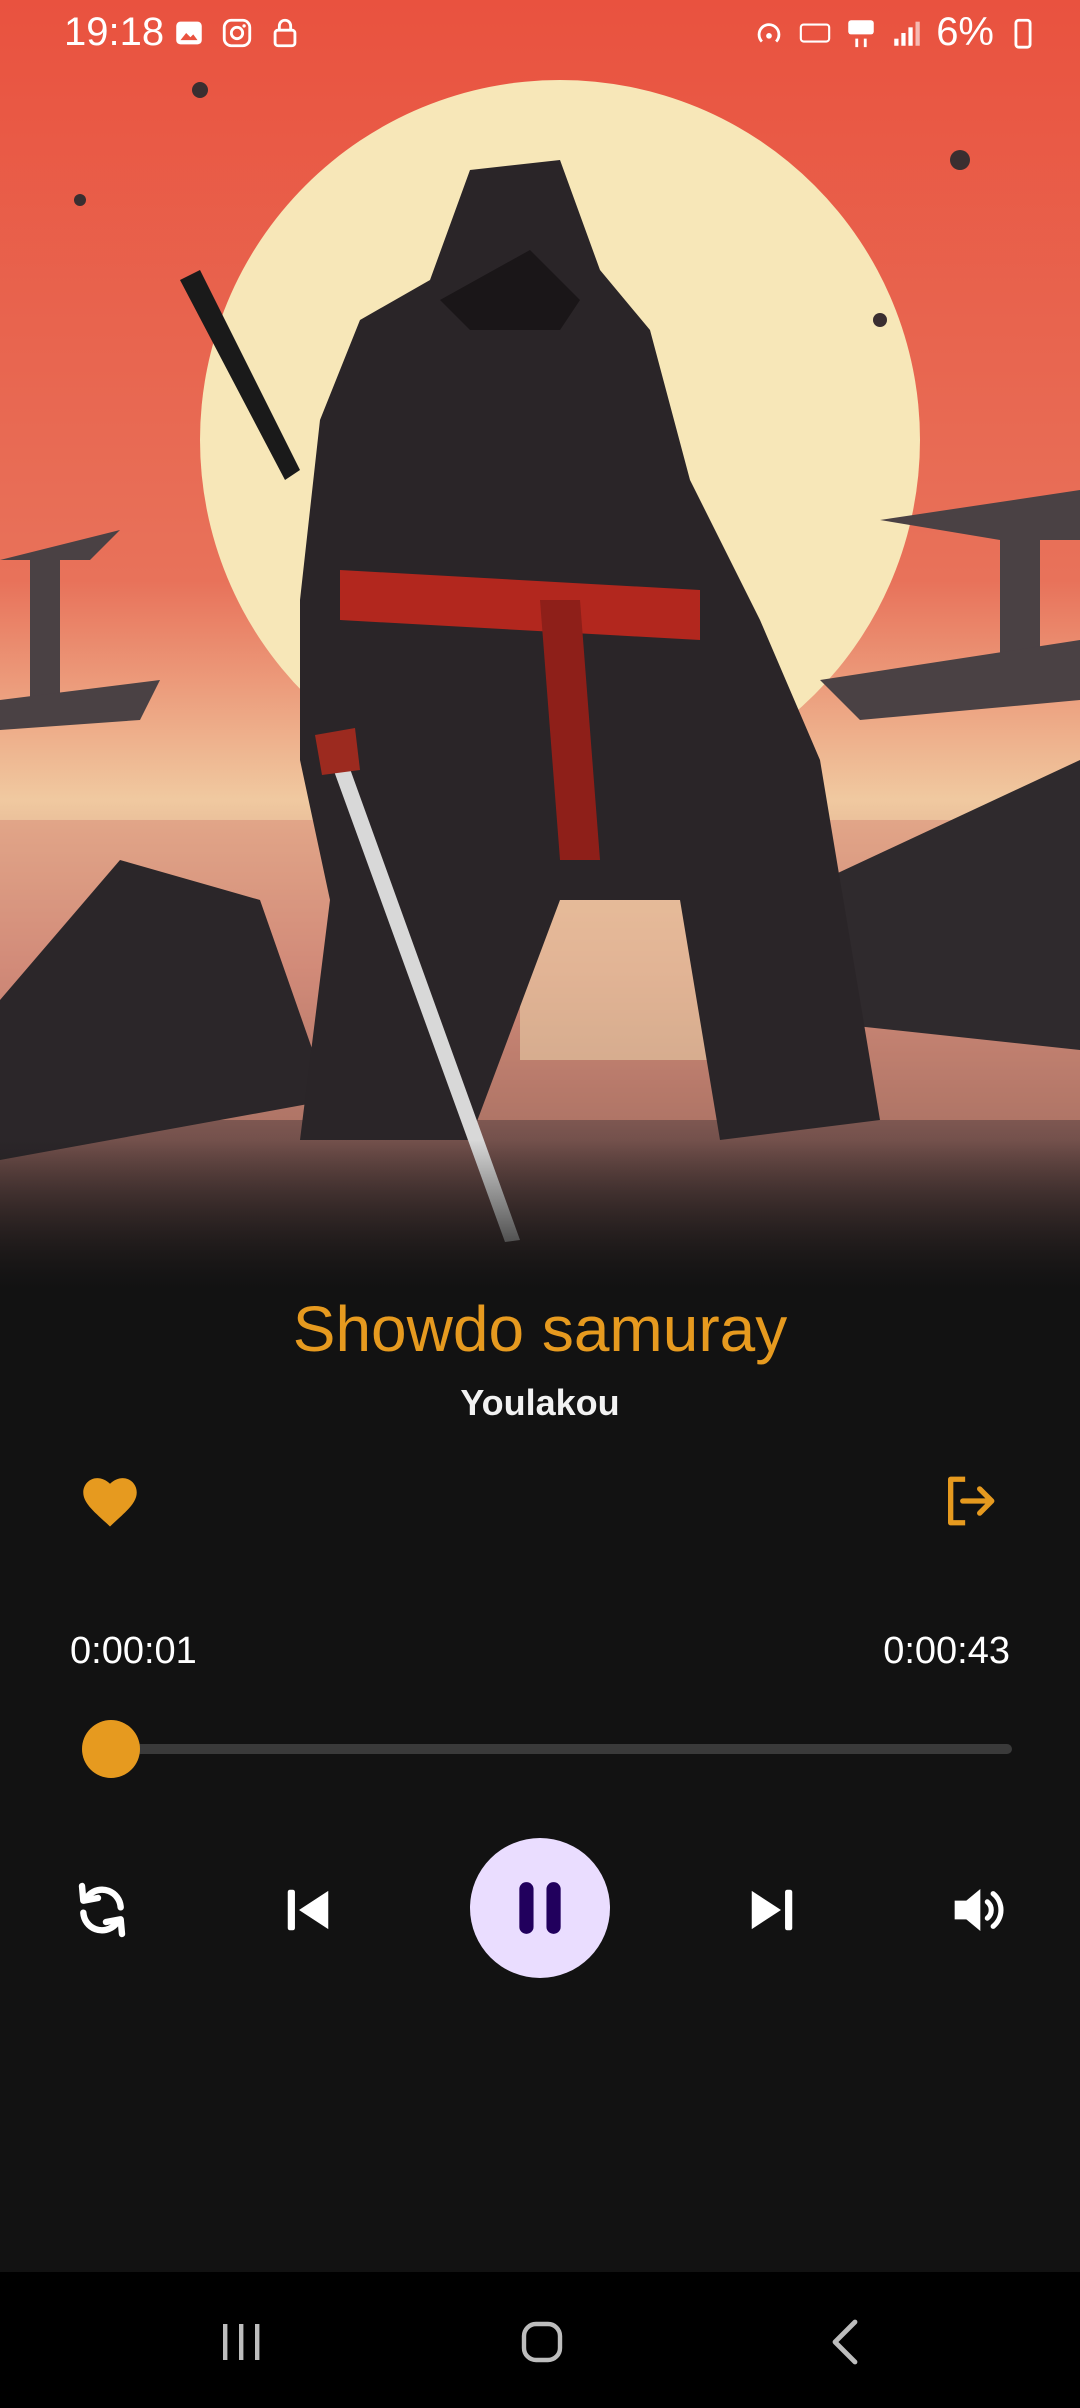 The height and width of the screenshot is (2408, 1080). What do you see at coordinates (540, 35) in the screenshot?
I see `status-bar: 19:18 6%` at bounding box center [540, 35].